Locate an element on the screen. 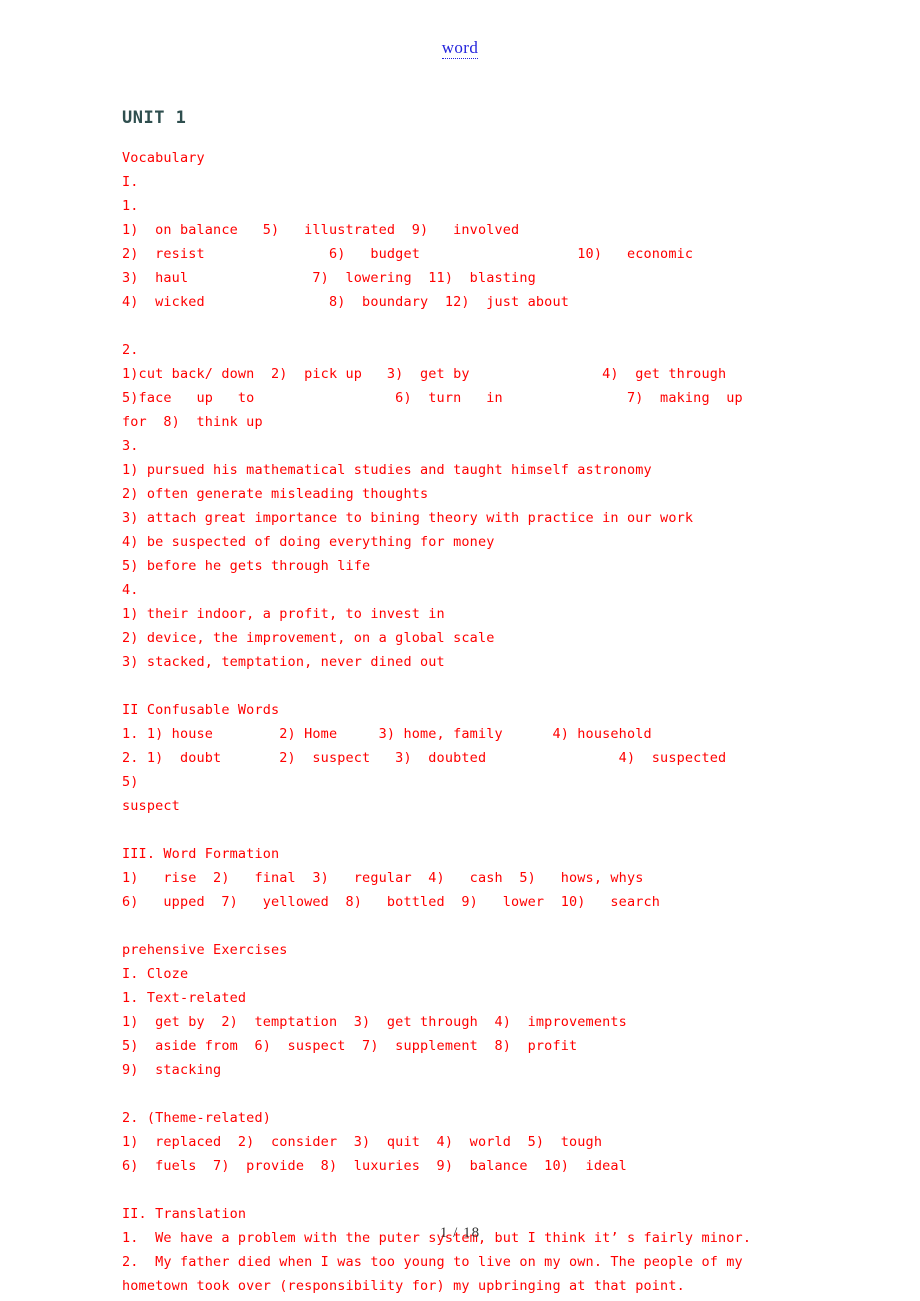 The height and width of the screenshot is (1301, 920). page-footer: 1 / 18 is located at coordinates (460, 1232).